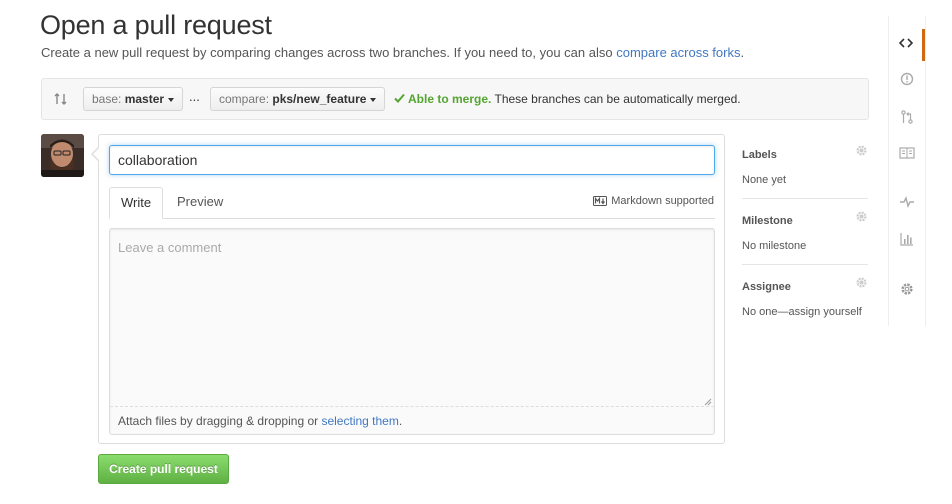  I want to click on nav-pulse, so click(907, 204).